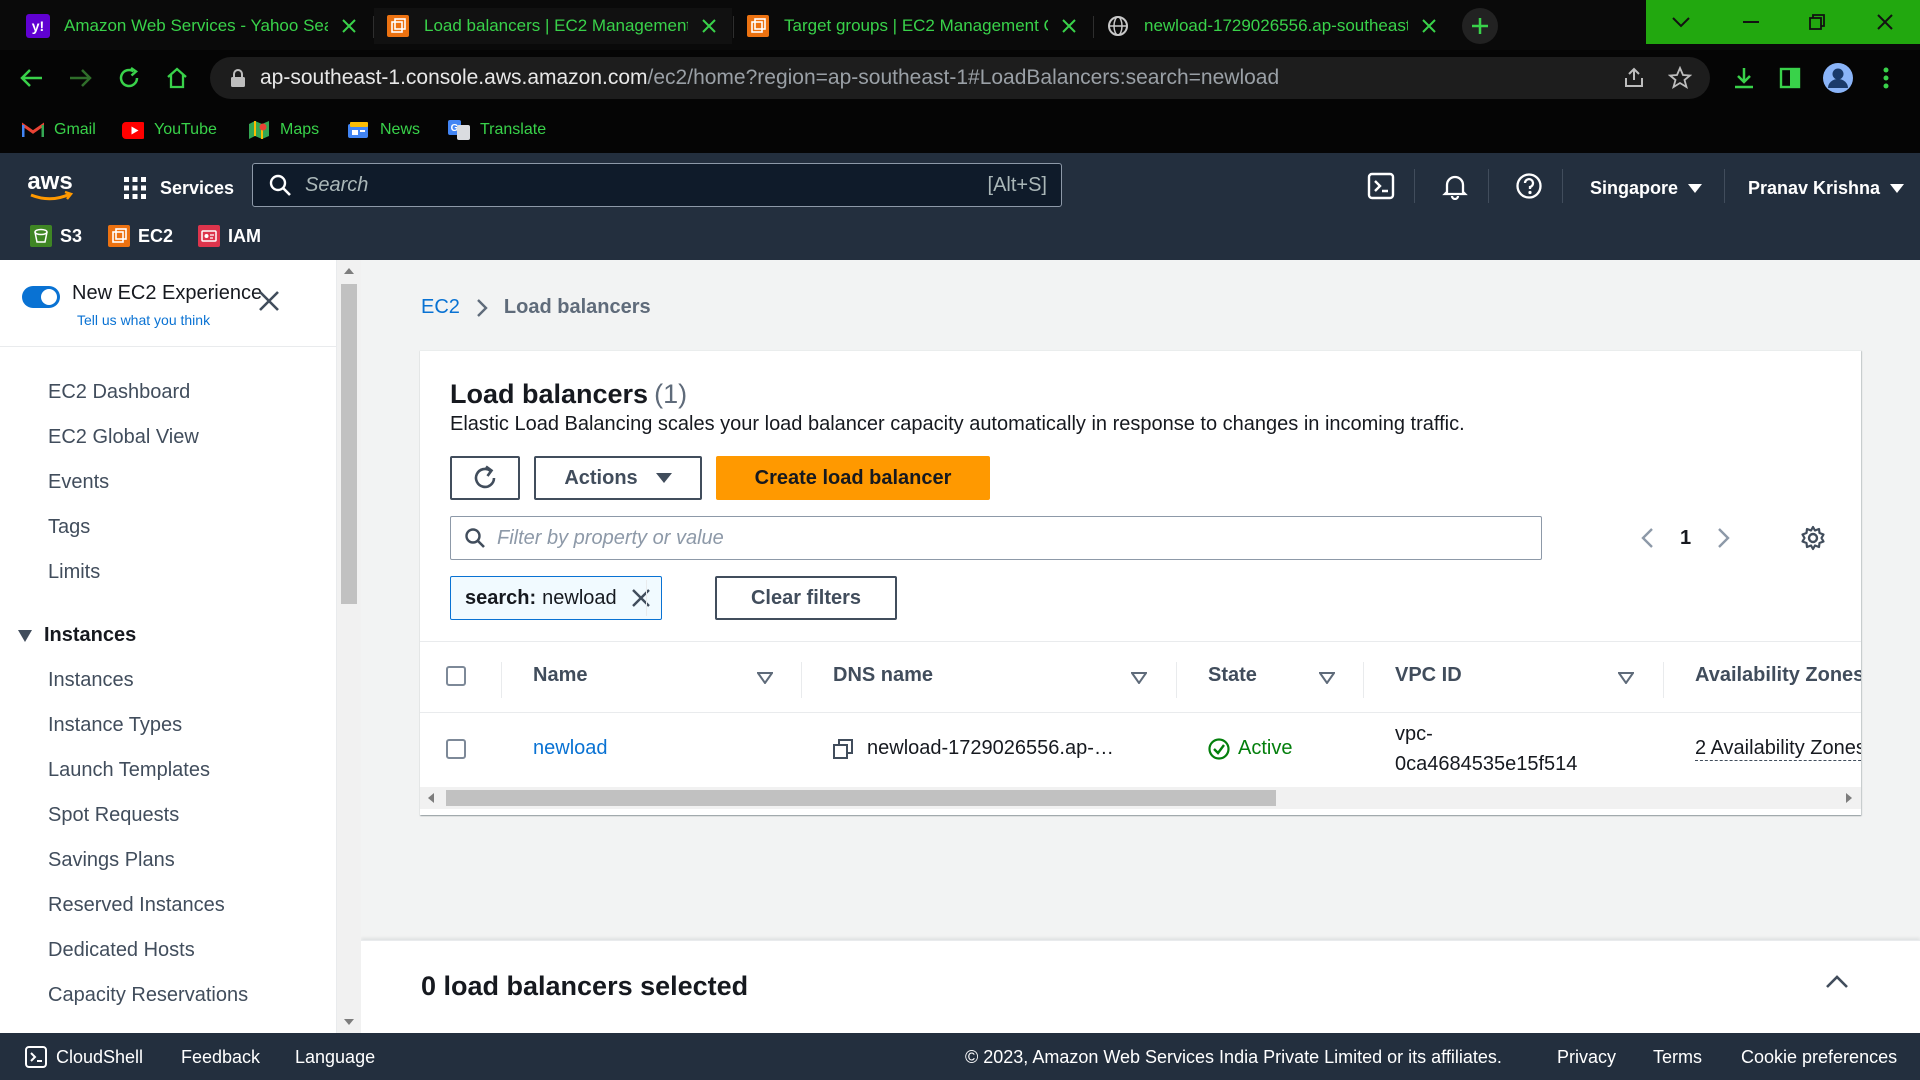 This screenshot has height=1080, width=1920. Describe the element at coordinates (1647, 538) in the screenshot. I see `chevron-left-icon` at that location.